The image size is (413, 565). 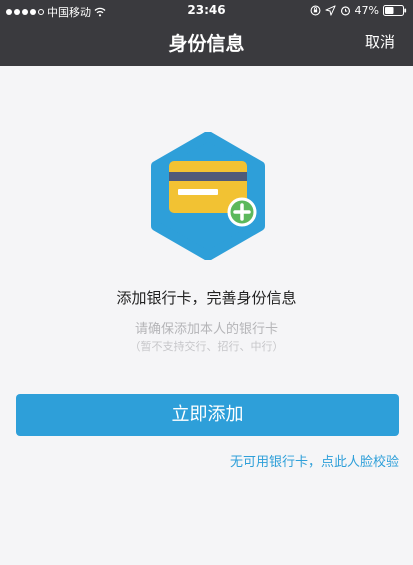 I want to click on sub-message: 请确保添加本人的银行卡, so click(x=206, y=329).